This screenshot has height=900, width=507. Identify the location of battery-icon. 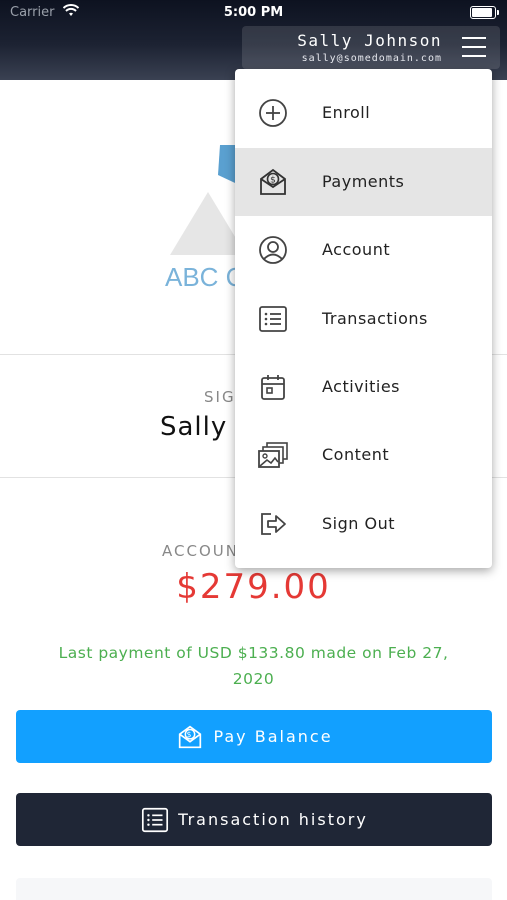
(484, 12).